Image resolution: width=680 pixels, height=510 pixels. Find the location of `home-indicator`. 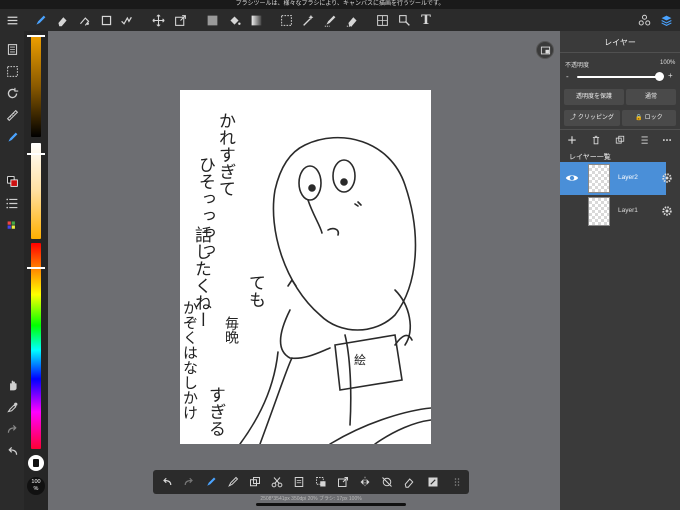

home-indicator is located at coordinates (331, 504).